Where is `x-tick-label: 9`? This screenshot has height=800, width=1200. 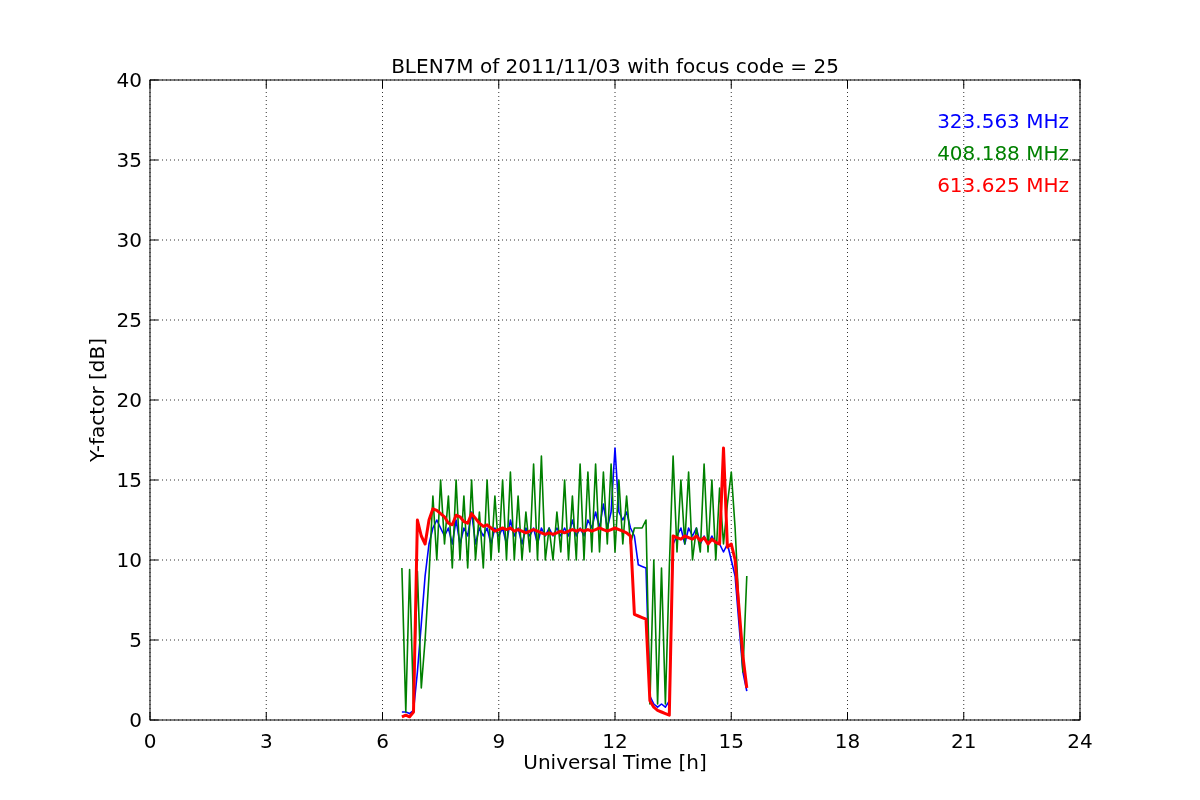 x-tick-label: 9 is located at coordinates (499, 741).